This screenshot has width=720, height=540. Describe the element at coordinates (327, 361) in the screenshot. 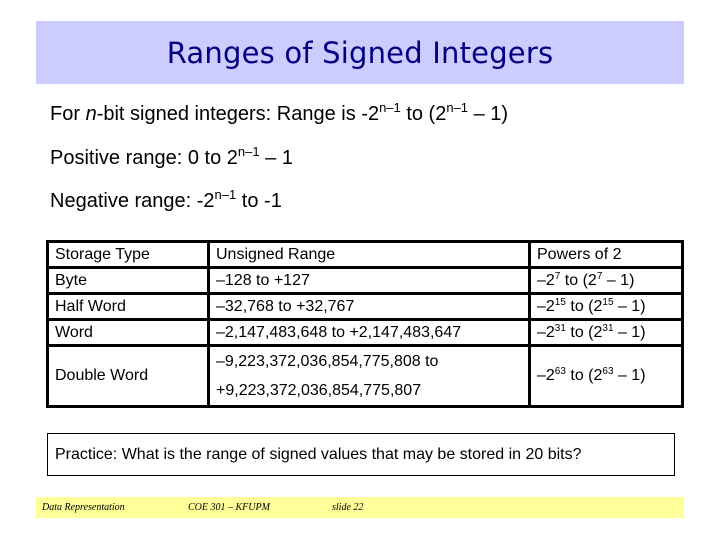

I see `range-line-1: –9,223,372,036,854,775,808 to` at that location.